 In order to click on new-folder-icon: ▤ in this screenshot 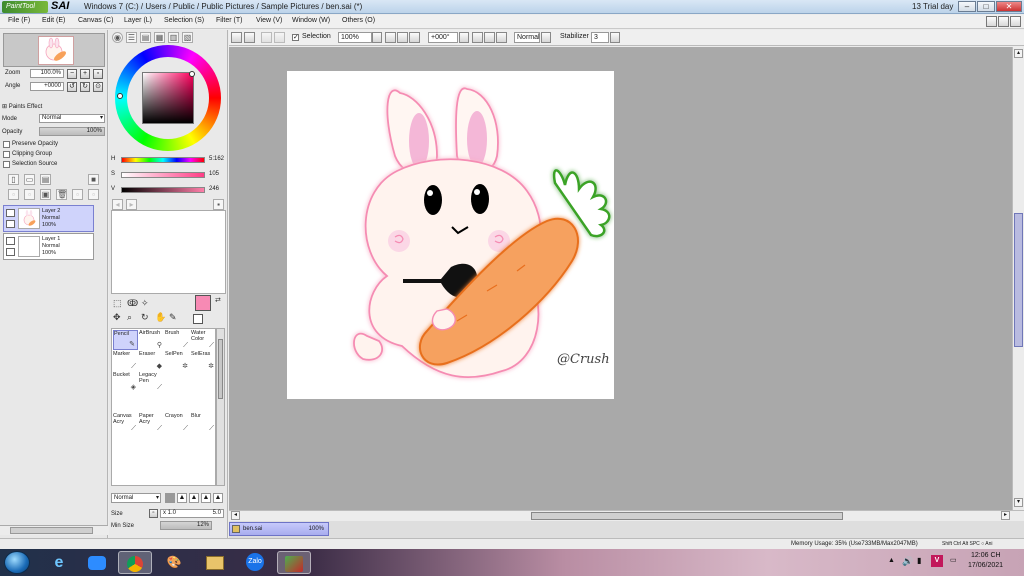, I will do `click(45, 179)`.